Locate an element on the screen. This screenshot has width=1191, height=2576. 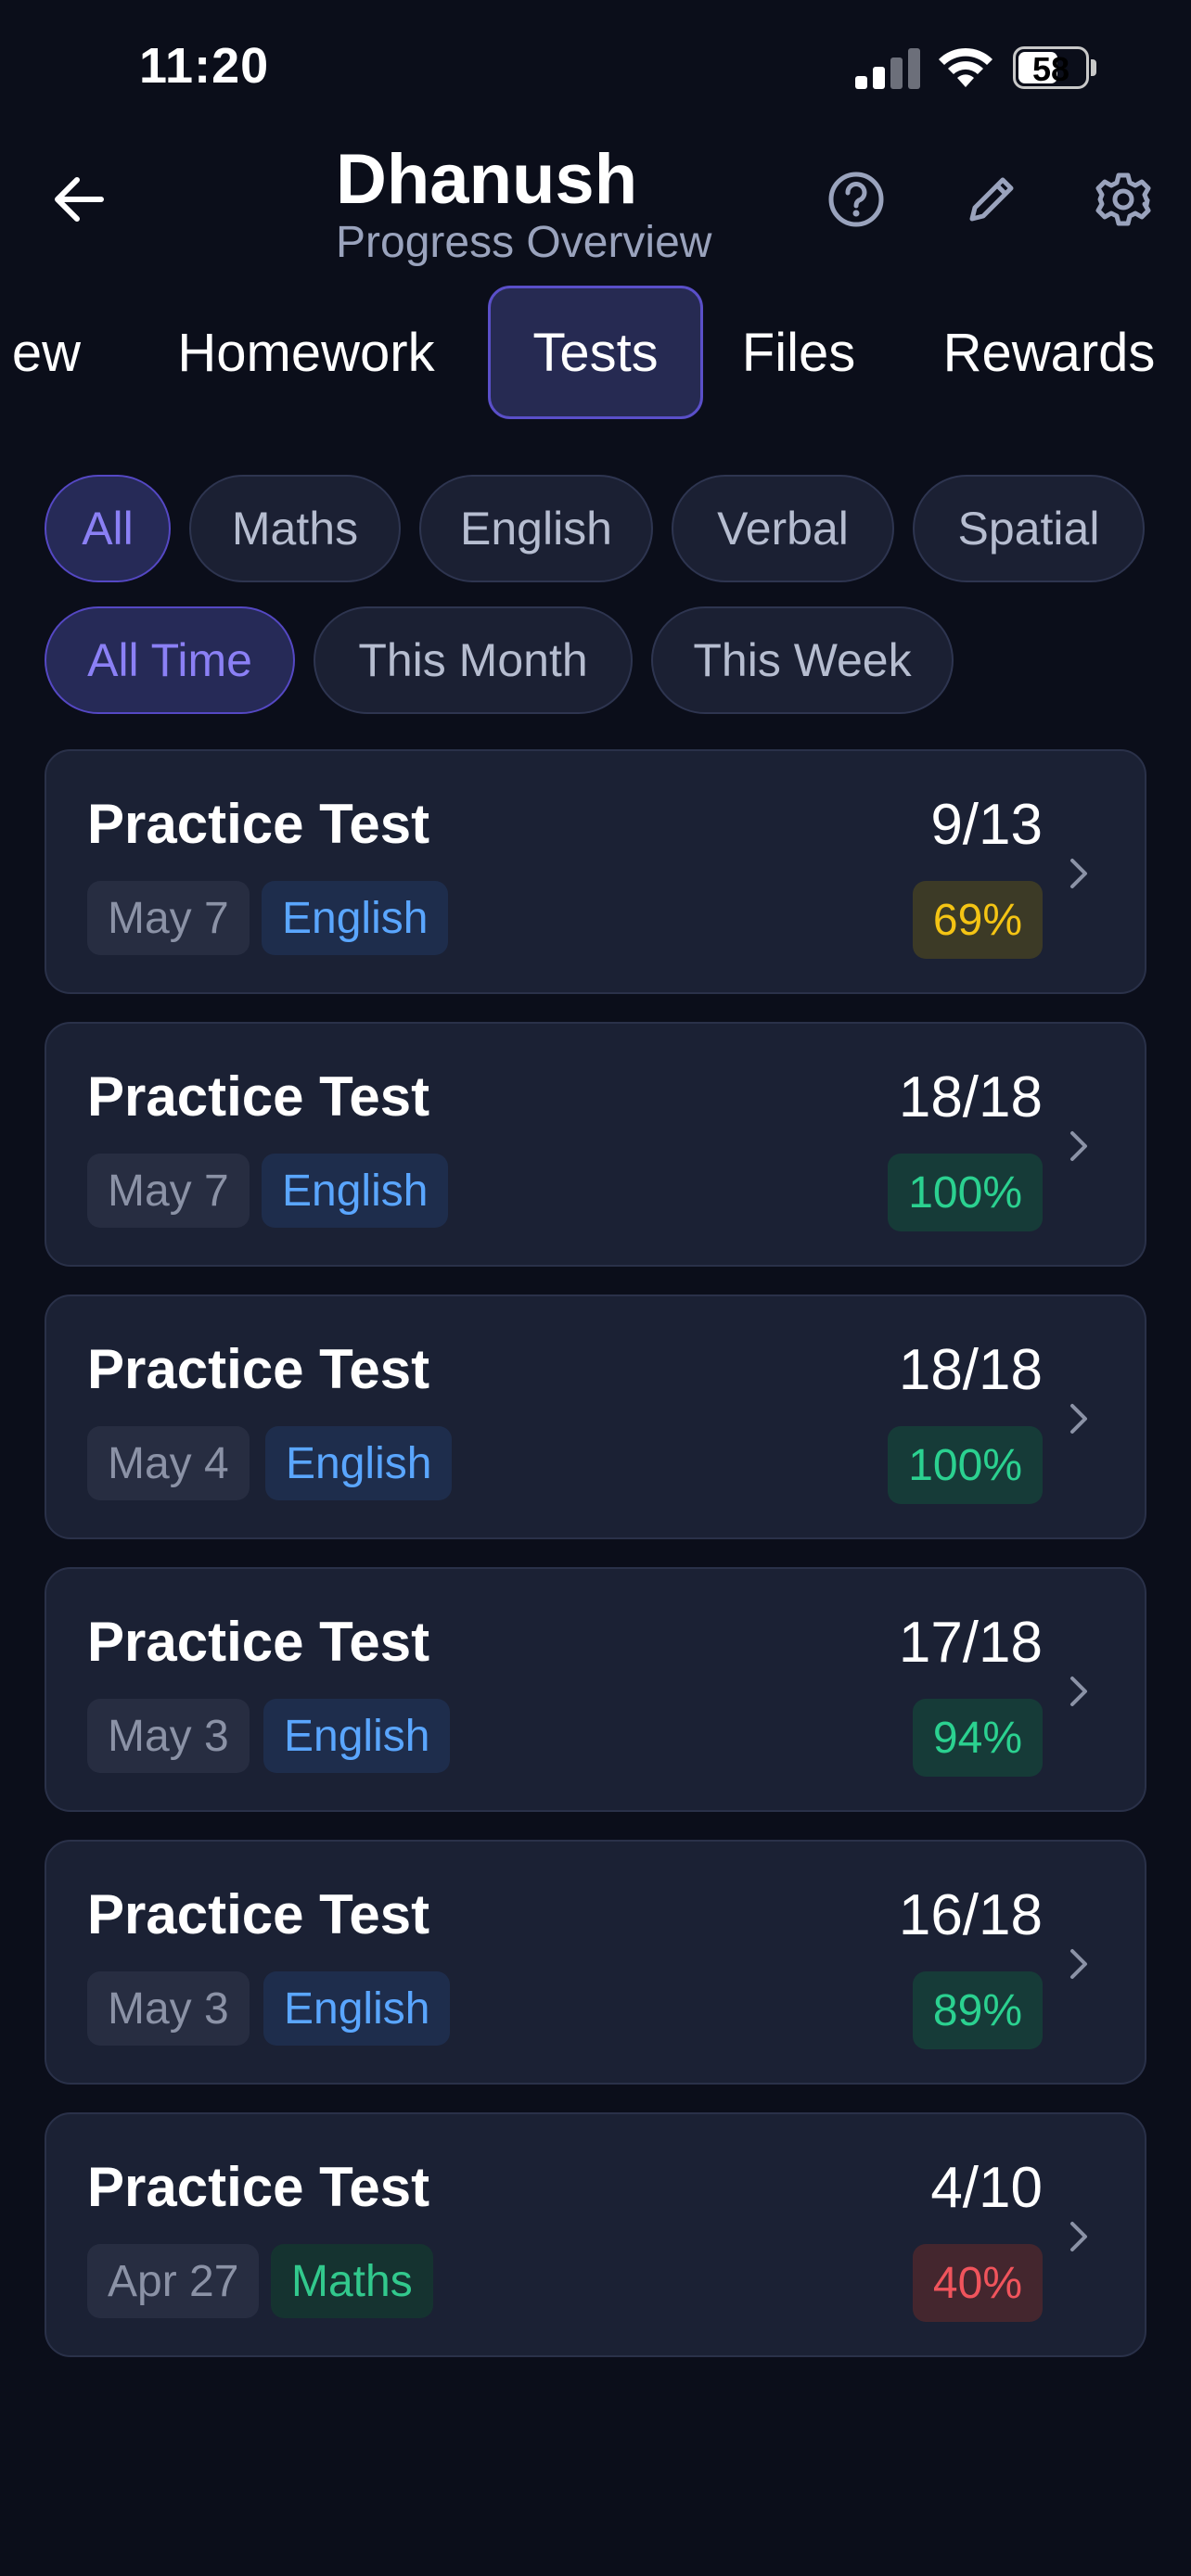
filter-this-month: This Month is located at coordinates (473, 660).